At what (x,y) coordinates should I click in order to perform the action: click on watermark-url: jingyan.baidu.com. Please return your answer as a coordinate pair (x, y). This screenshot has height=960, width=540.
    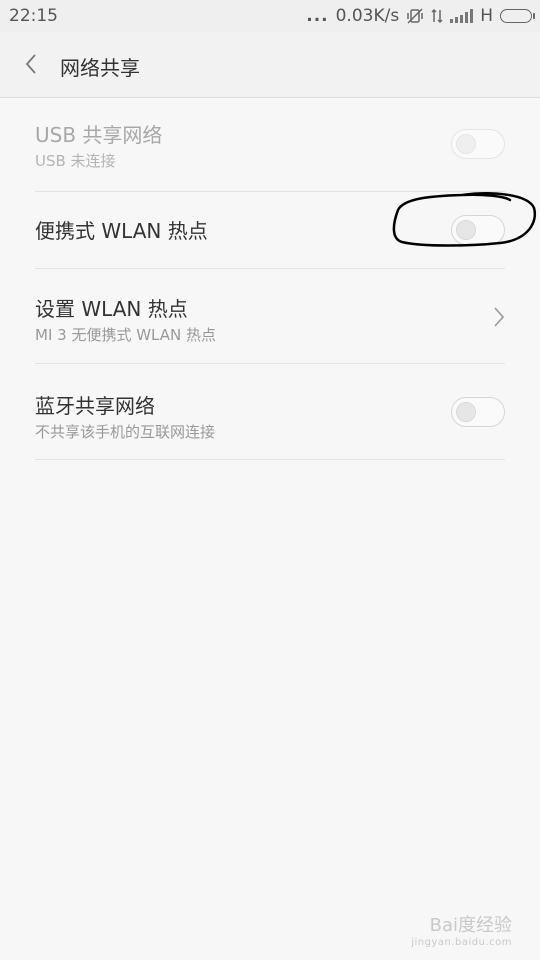
    Looking at the image, I should click on (461, 942).